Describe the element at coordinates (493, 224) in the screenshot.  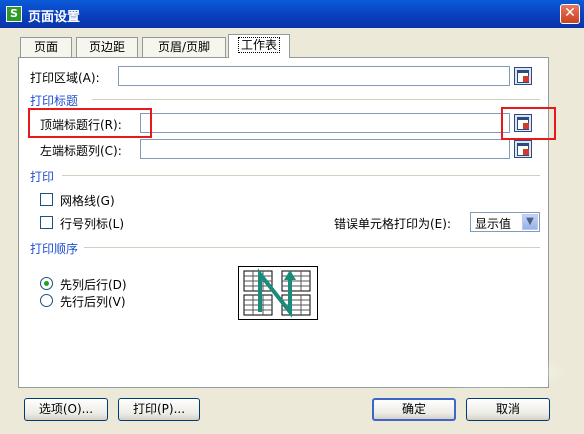
I see `cell-errors-value: 显示值` at that location.